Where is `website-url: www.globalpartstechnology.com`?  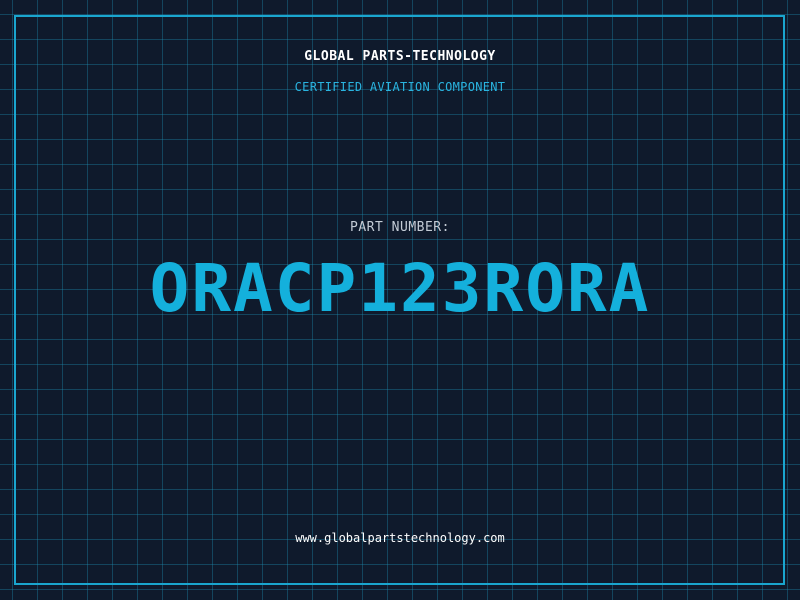 website-url: www.globalpartstechnology.com is located at coordinates (400, 538).